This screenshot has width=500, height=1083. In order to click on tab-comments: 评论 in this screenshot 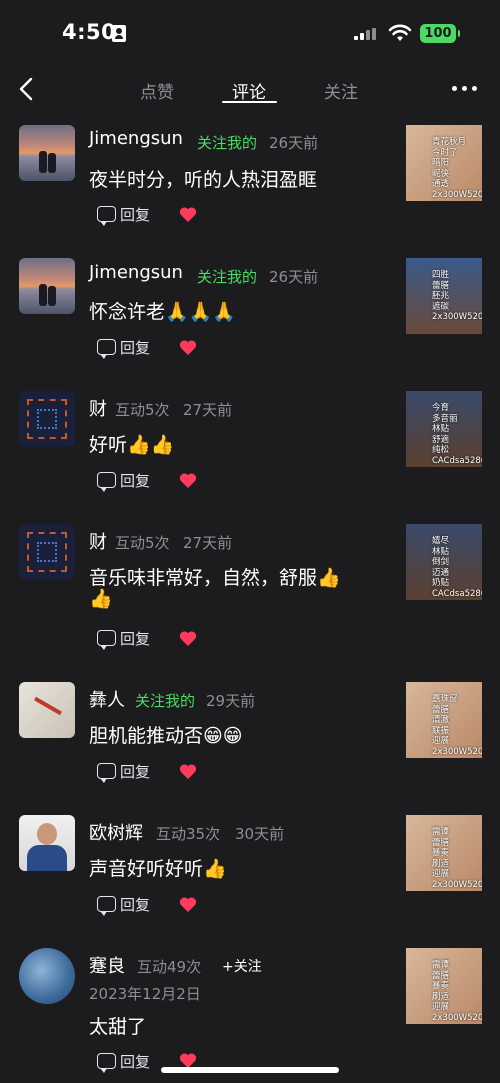, I will do `click(249, 90)`.